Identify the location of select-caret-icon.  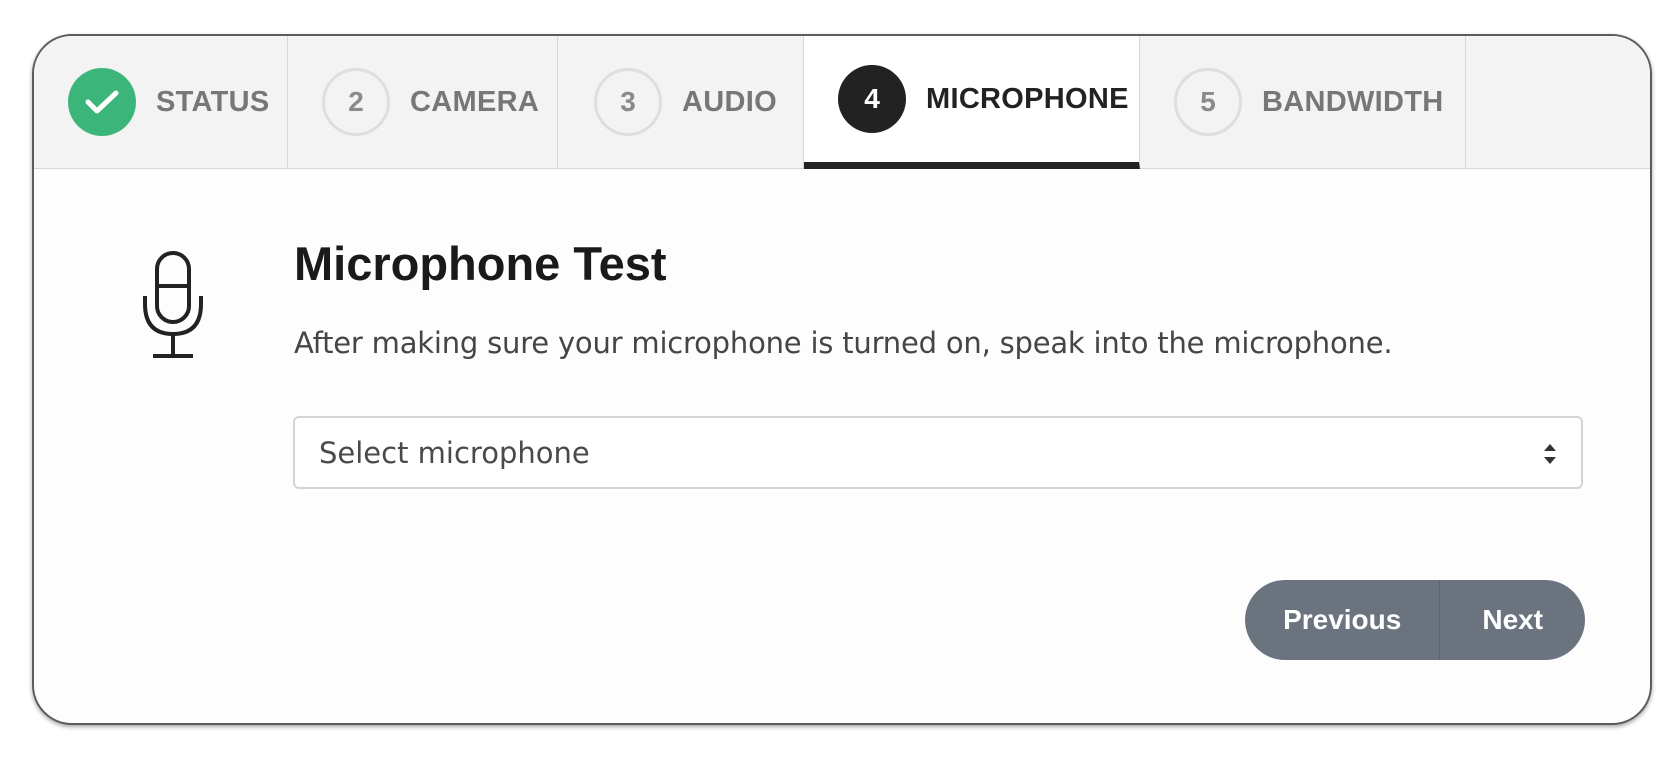
(1550, 454).